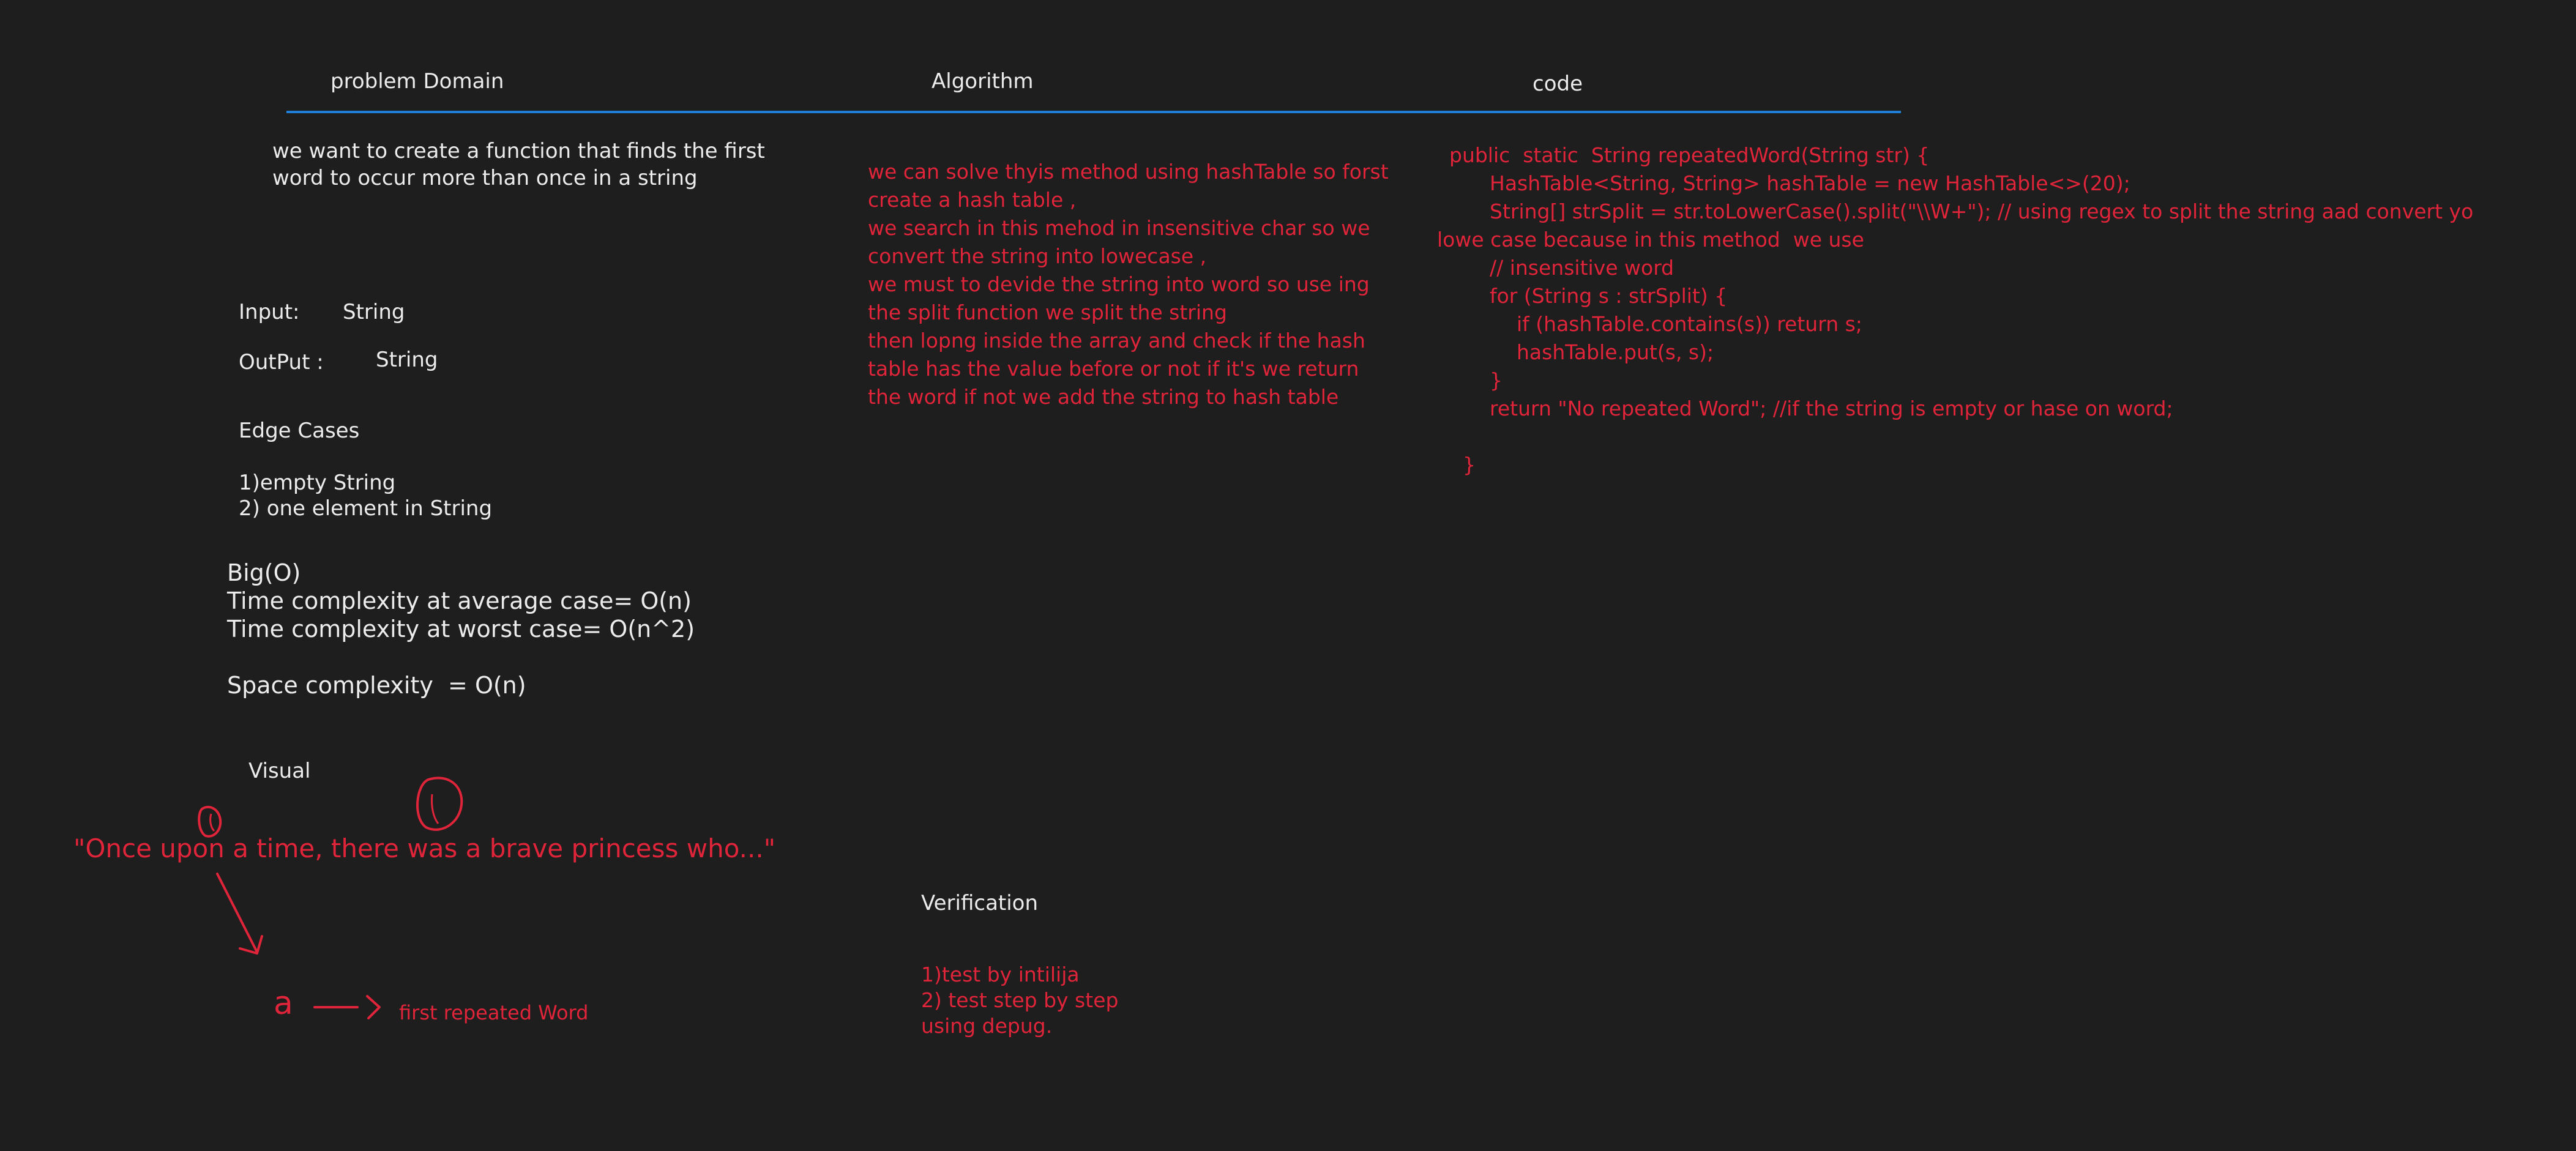  I want to click on verification-item: 1)test by intilija, so click(1001, 974).